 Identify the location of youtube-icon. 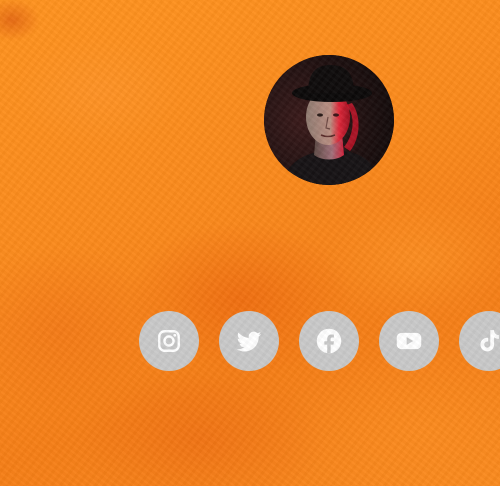
(409, 341).